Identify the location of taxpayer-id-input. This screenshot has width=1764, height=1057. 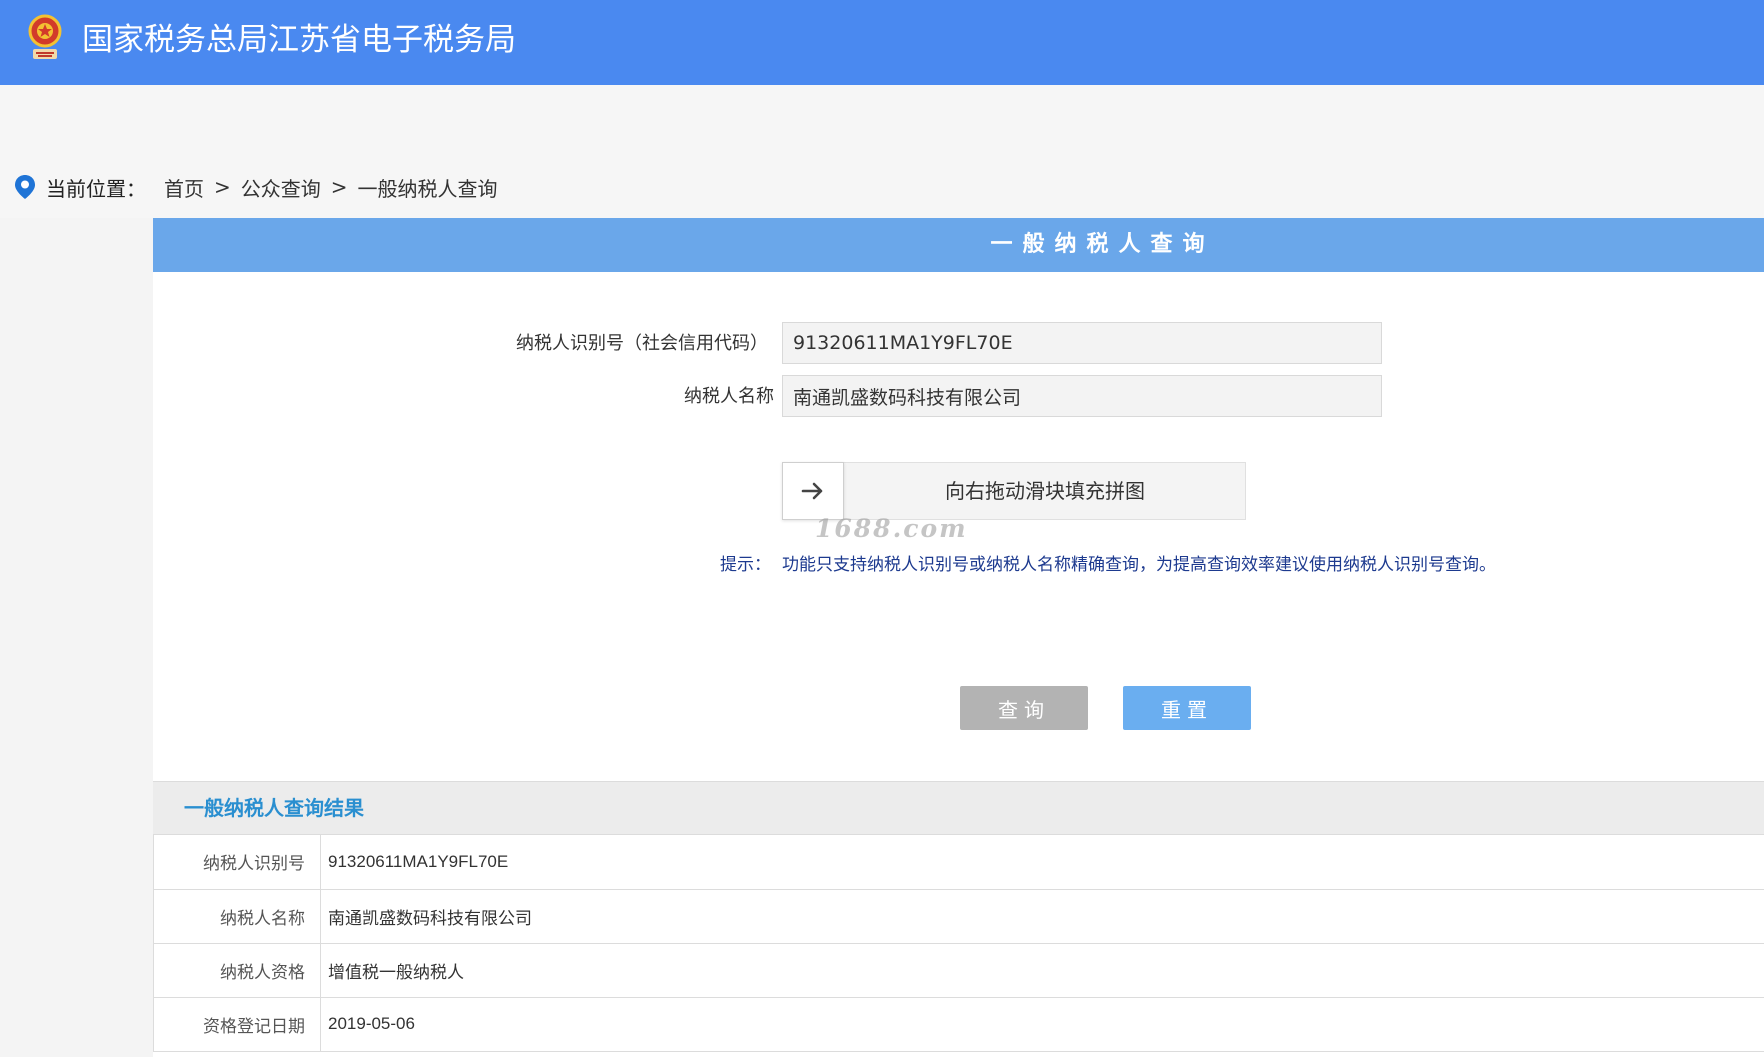
(1082, 343).